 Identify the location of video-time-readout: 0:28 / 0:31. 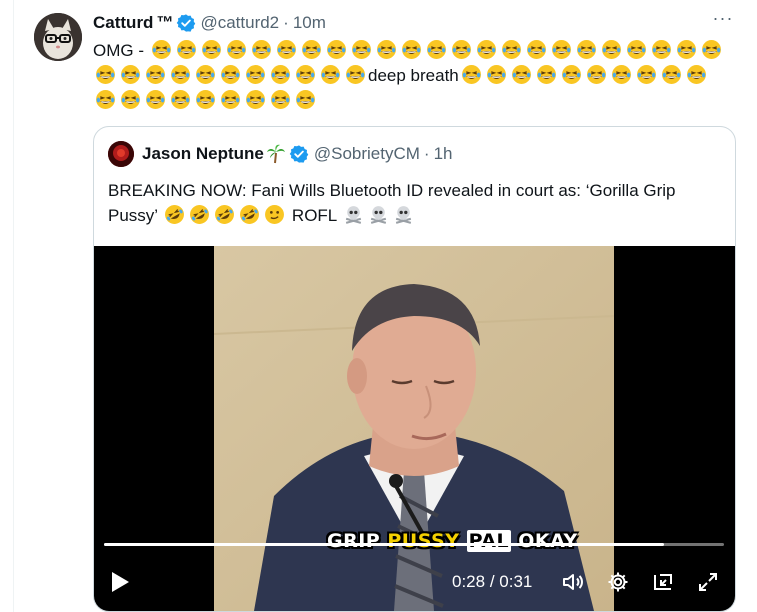
(492, 582).